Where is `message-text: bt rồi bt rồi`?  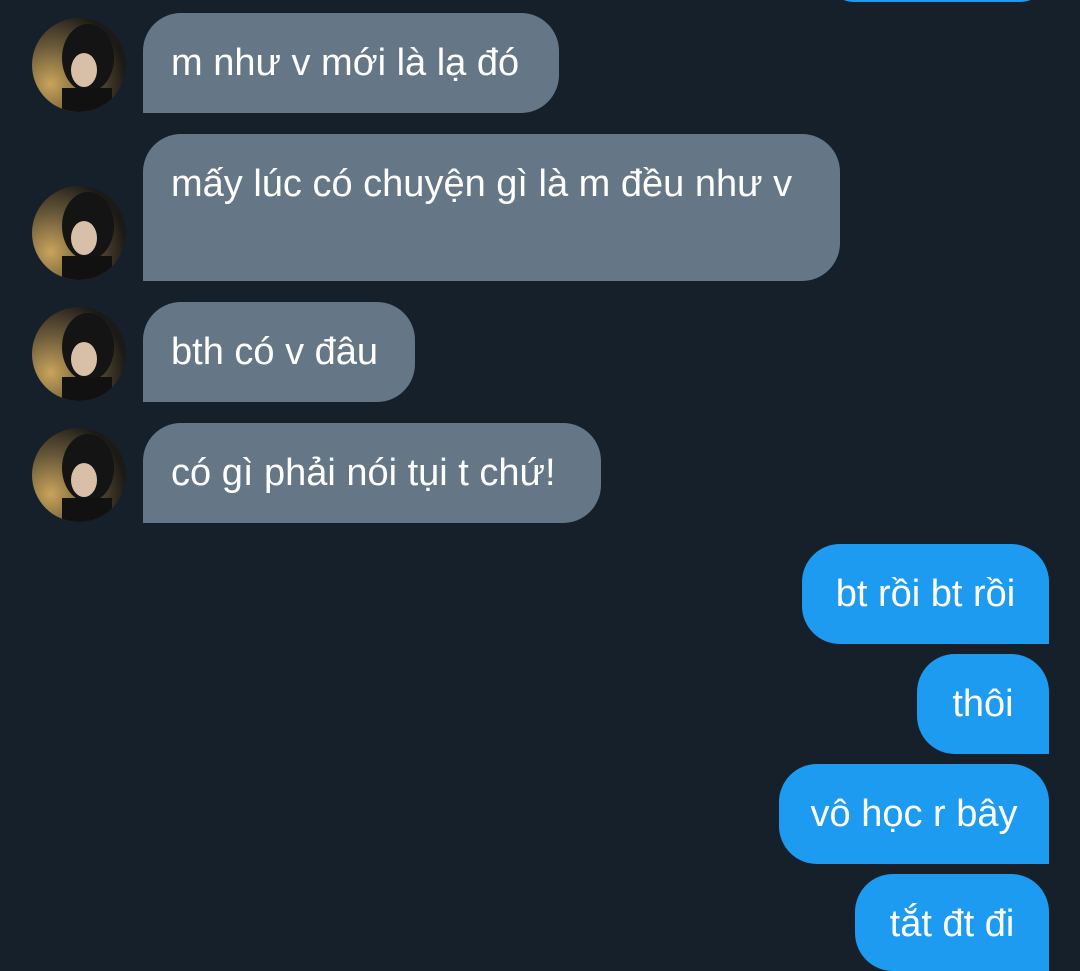
message-text: bt rồi bt rồi is located at coordinates (925, 594).